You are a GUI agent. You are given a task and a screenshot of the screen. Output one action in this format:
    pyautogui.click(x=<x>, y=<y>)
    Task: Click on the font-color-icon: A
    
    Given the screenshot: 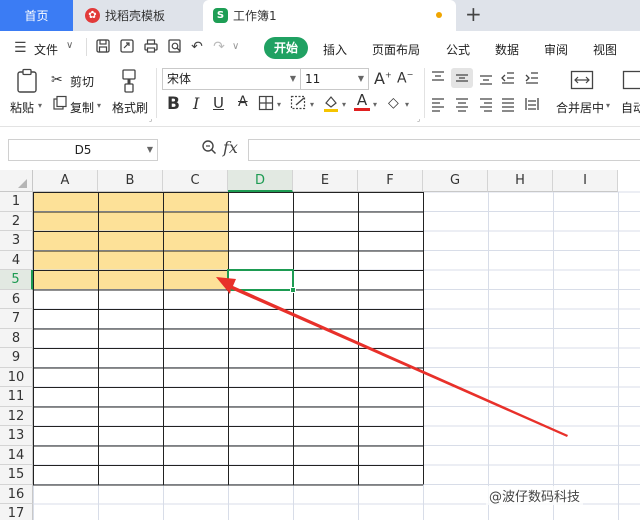 What is the action you would take?
    pyautogui.click(x=362, y=101)
    